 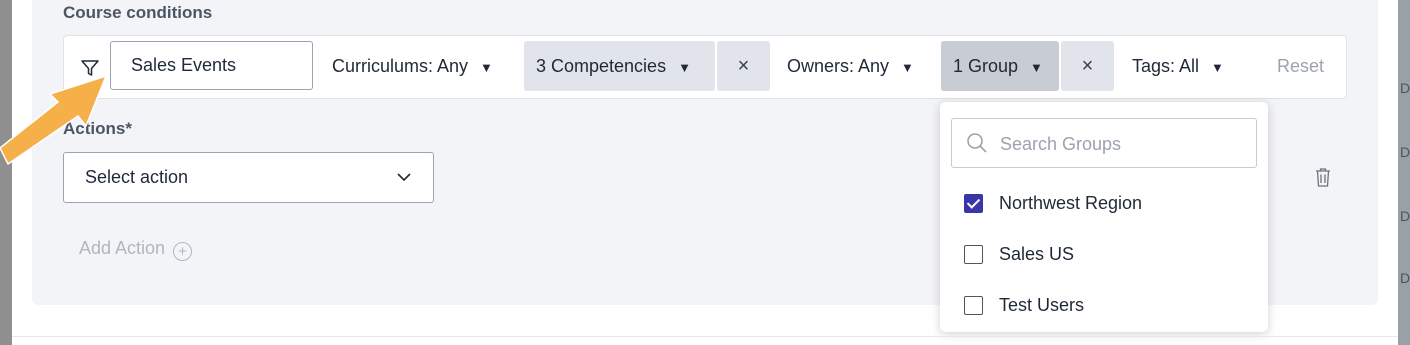 I want to click on course-search-input: Sales Events, so click(x=211, y=65).